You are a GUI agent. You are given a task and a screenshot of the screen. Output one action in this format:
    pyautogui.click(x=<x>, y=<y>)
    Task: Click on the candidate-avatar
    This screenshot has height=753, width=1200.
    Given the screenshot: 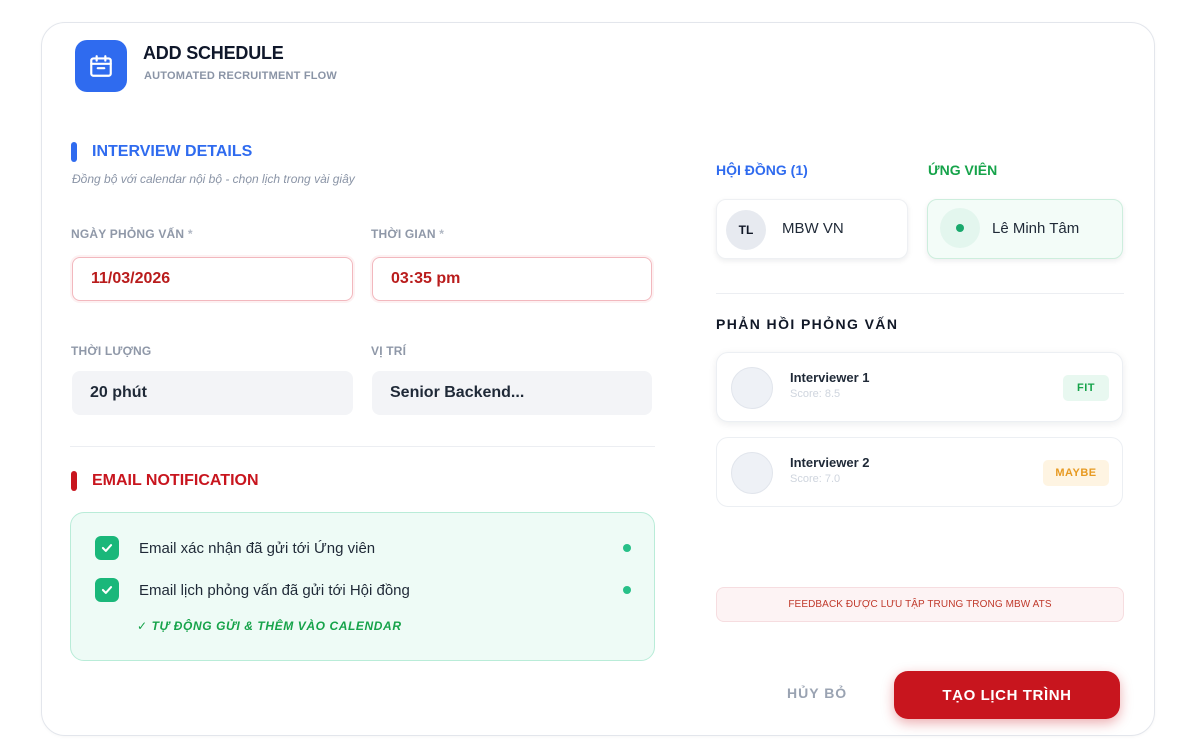 What is the action you would take?
    pyautogui.click(x=960, y=228)
    